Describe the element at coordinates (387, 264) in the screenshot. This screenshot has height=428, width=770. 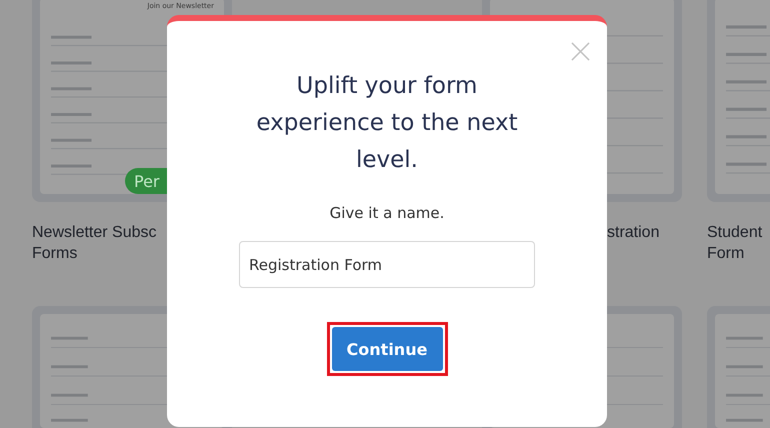
I see `name-input-field: Registration Form` at that location.